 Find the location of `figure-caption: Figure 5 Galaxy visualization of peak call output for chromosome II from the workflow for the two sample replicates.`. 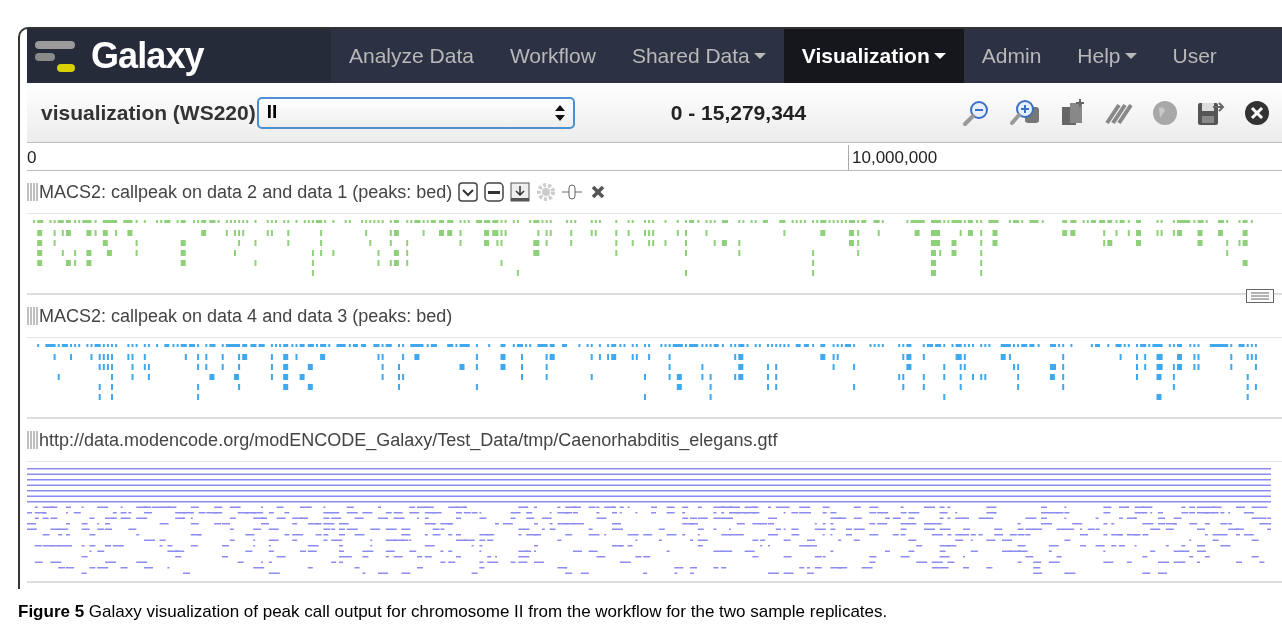

figure-caption: Figure 5 Galaxy visualization of peak call output for chromosome II from the workflow for the two sample replicates. is located at coordinates (453, 612).